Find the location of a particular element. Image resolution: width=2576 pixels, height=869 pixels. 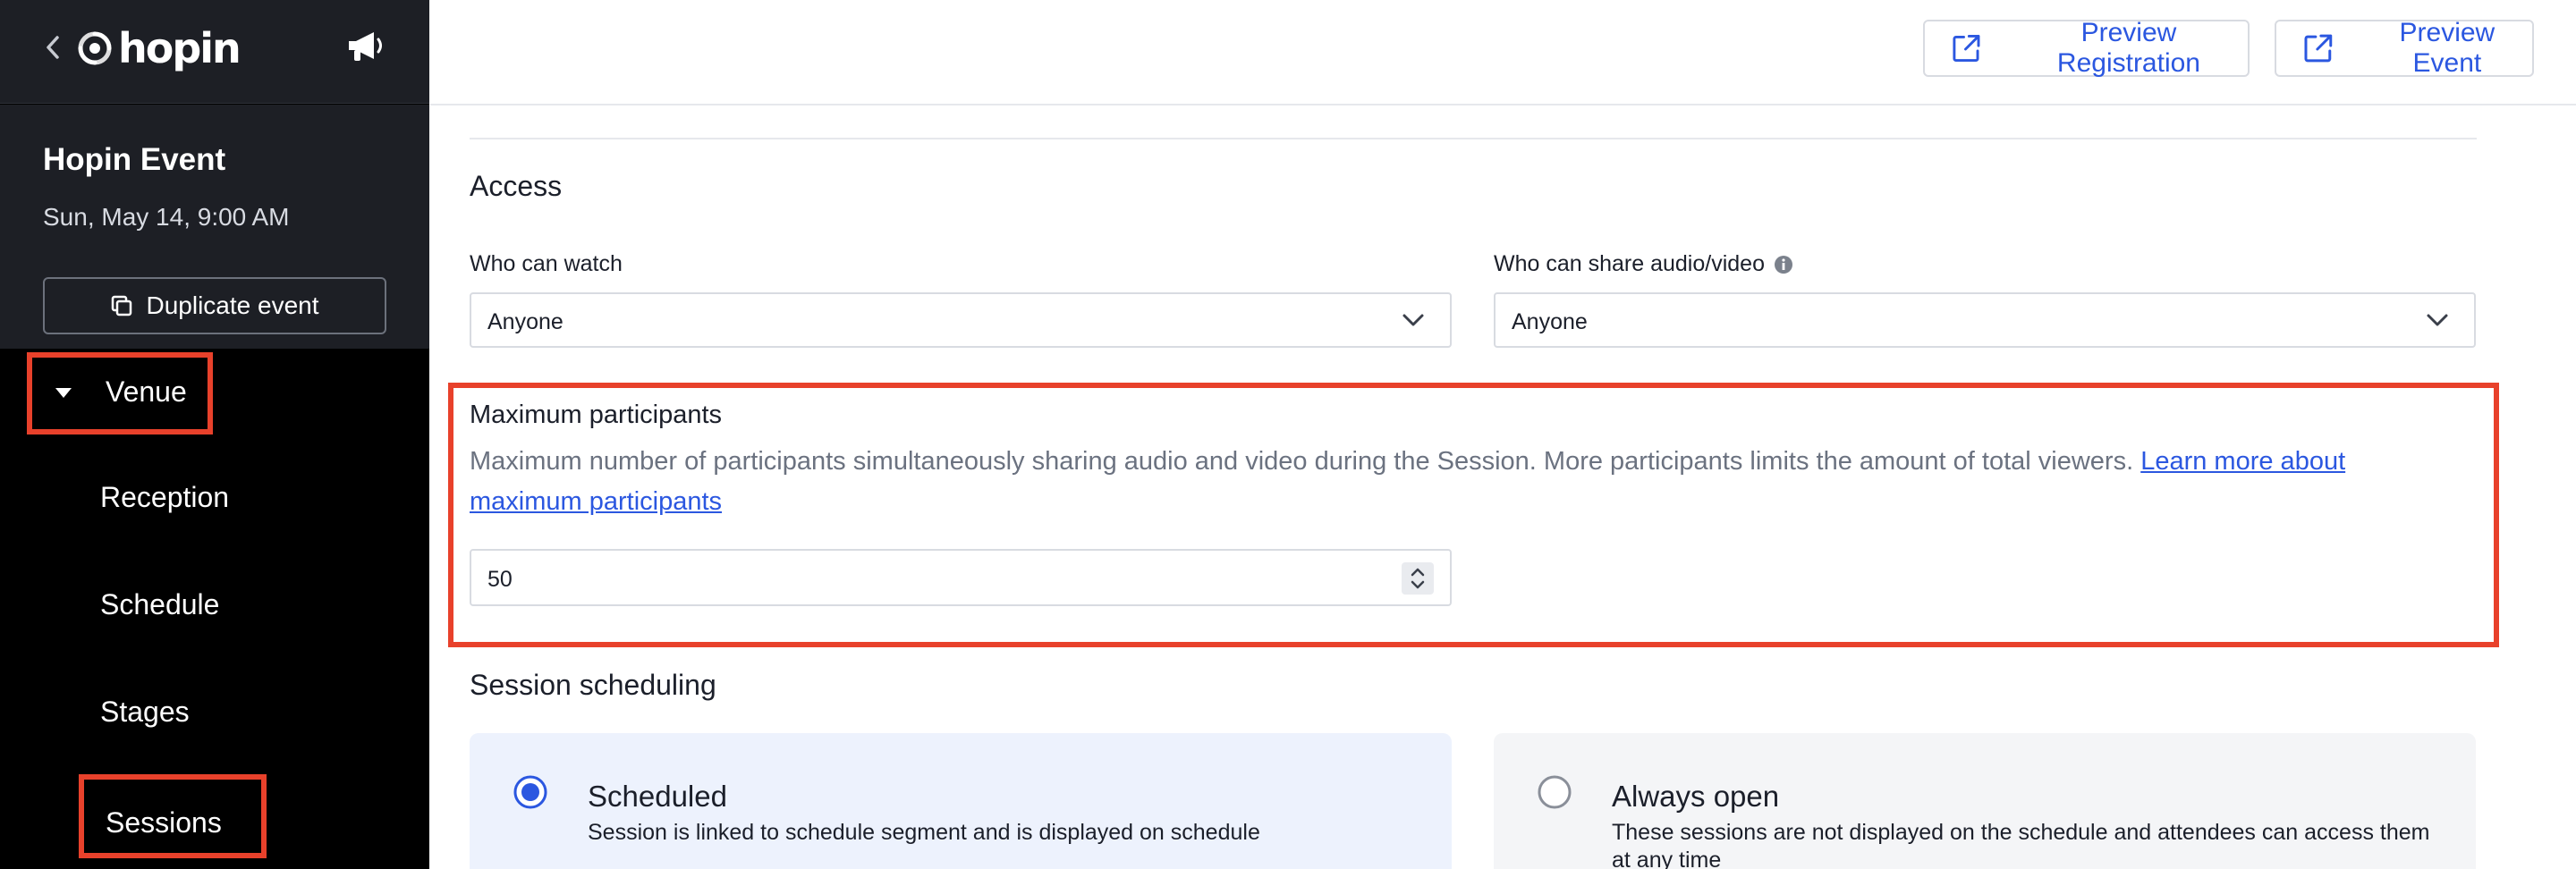

sidebar-item-schedule: Schedule is located at coordinates (159, 604).